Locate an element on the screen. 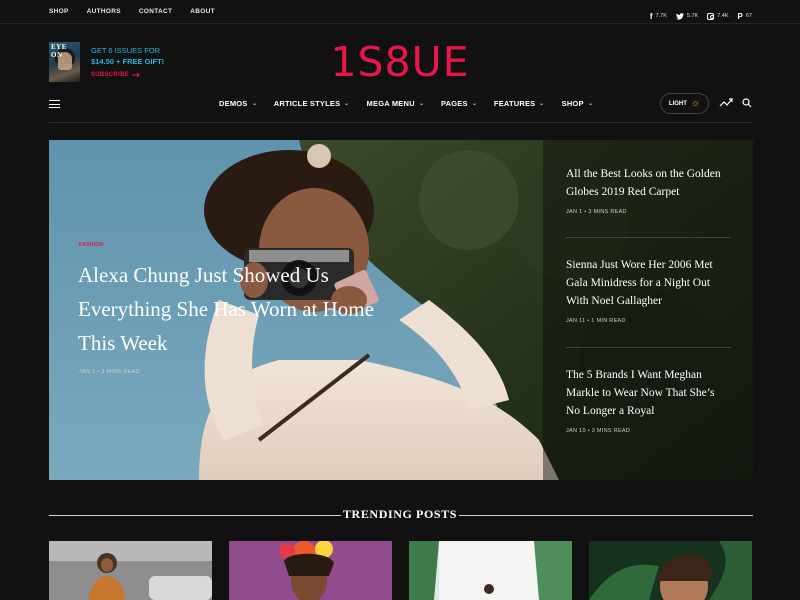 Image resolution: width=800 pixels, height=600 pixels. nav-label: FEATURES is located at coordinates (514, 103).